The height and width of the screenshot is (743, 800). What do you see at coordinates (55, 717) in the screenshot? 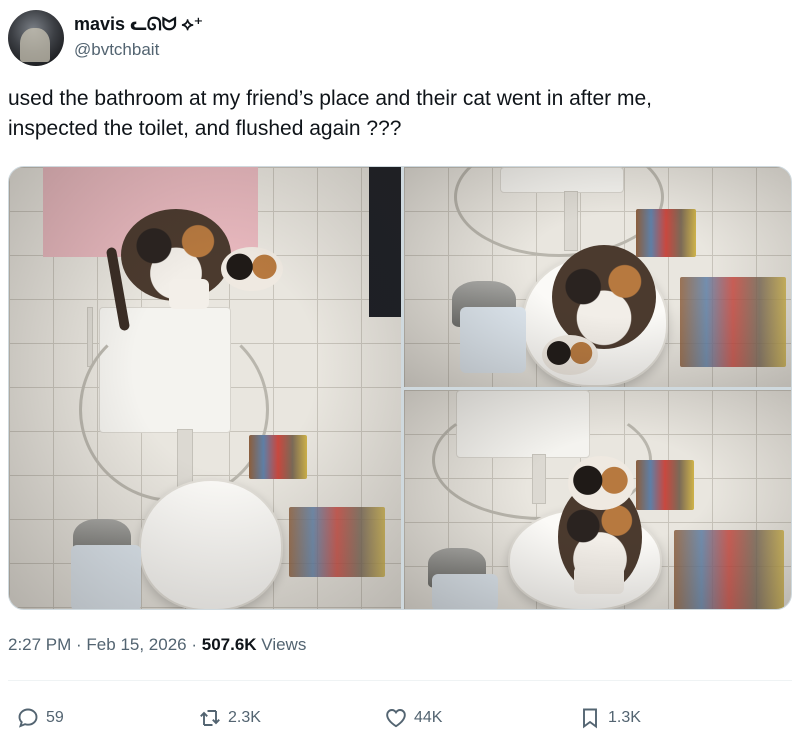
I see `reply-count: 59` at bounding box center [55, 717].